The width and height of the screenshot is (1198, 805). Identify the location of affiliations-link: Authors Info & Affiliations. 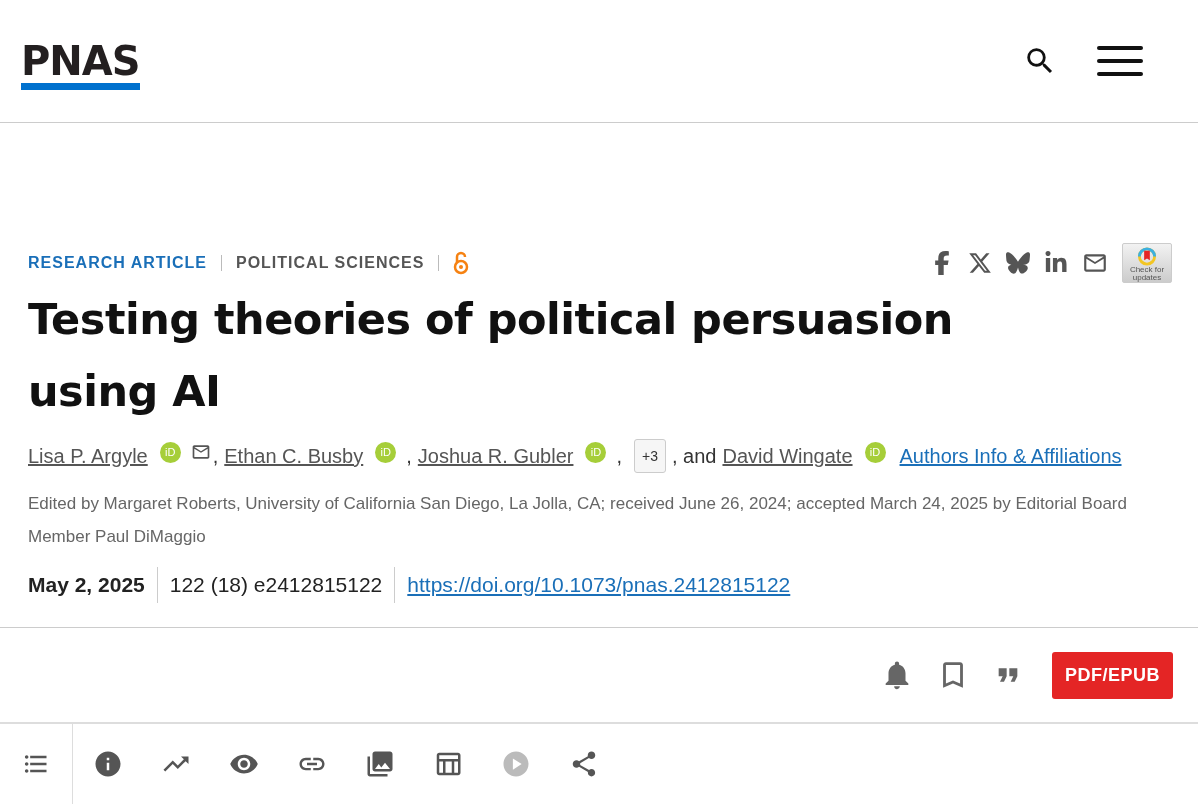
(1010, 456).